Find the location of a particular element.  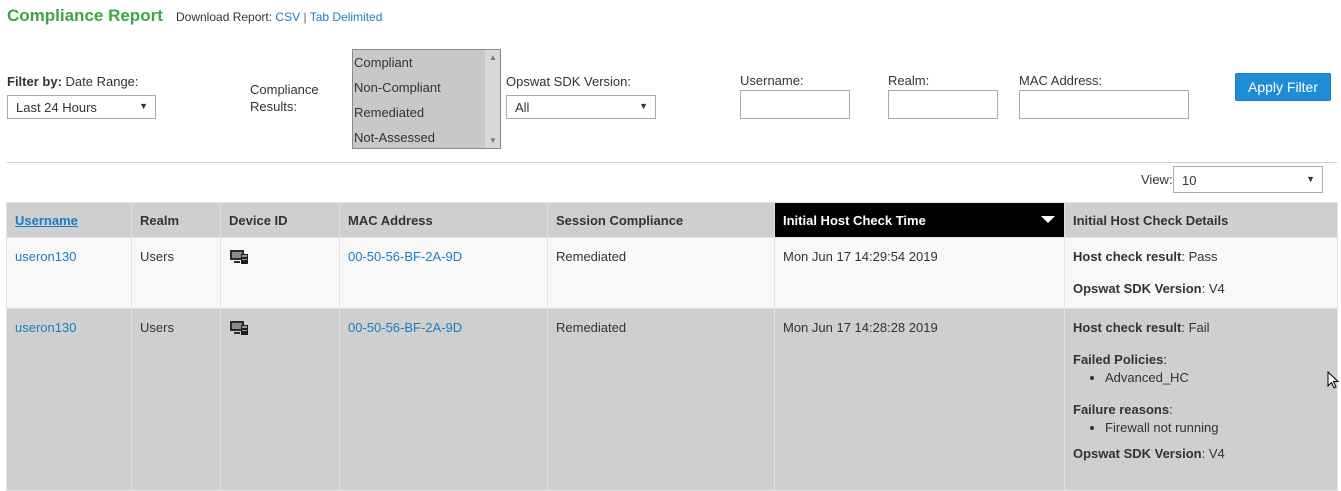

divider is located at coordinates (672, 162).